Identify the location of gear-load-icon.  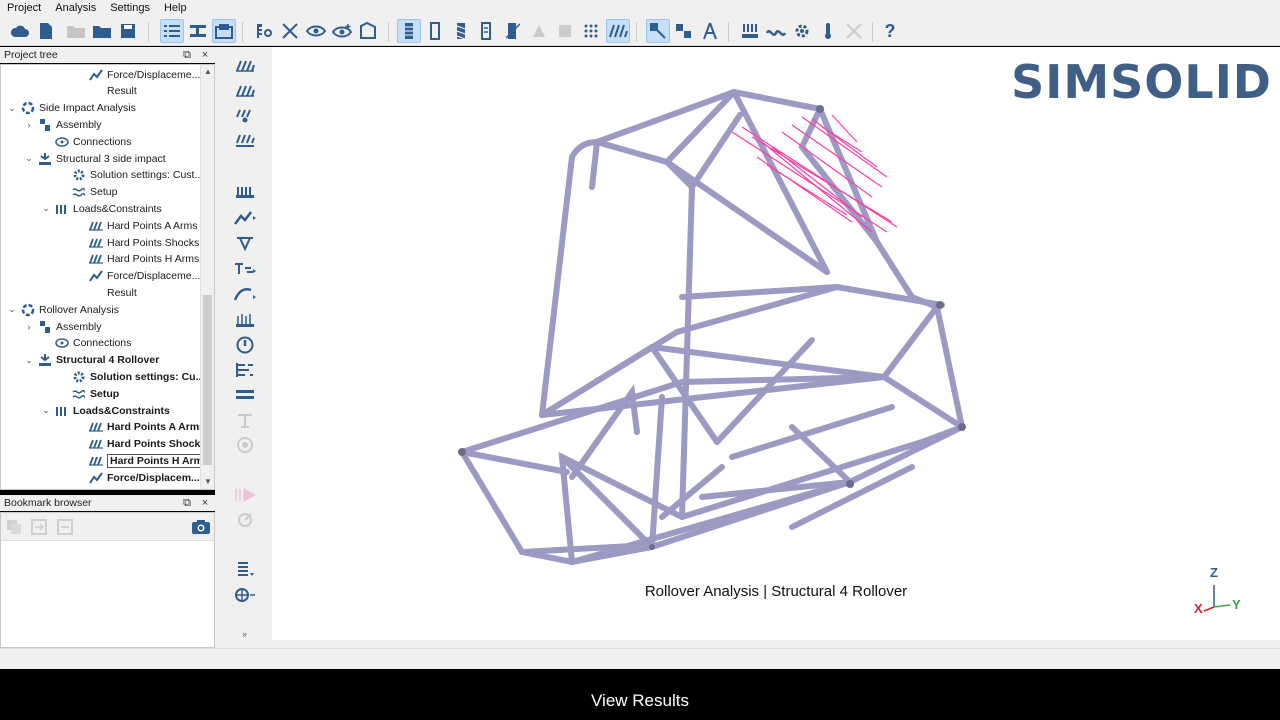
(802, 31).